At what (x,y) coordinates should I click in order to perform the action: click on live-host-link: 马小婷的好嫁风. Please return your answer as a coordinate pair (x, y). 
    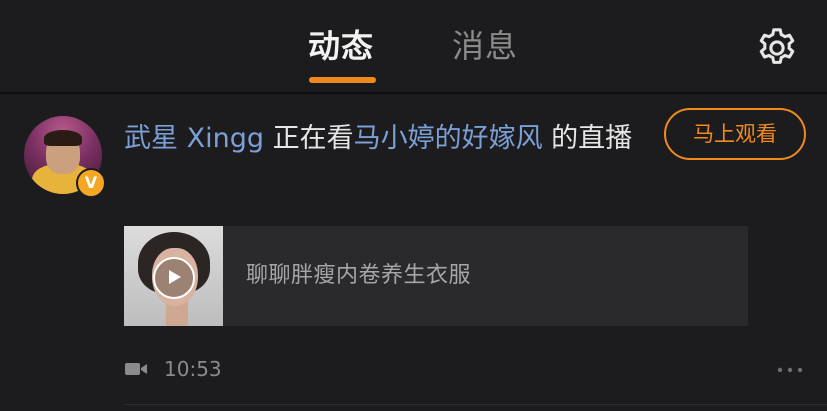
    Looking at the image, I should click on (448, 138).